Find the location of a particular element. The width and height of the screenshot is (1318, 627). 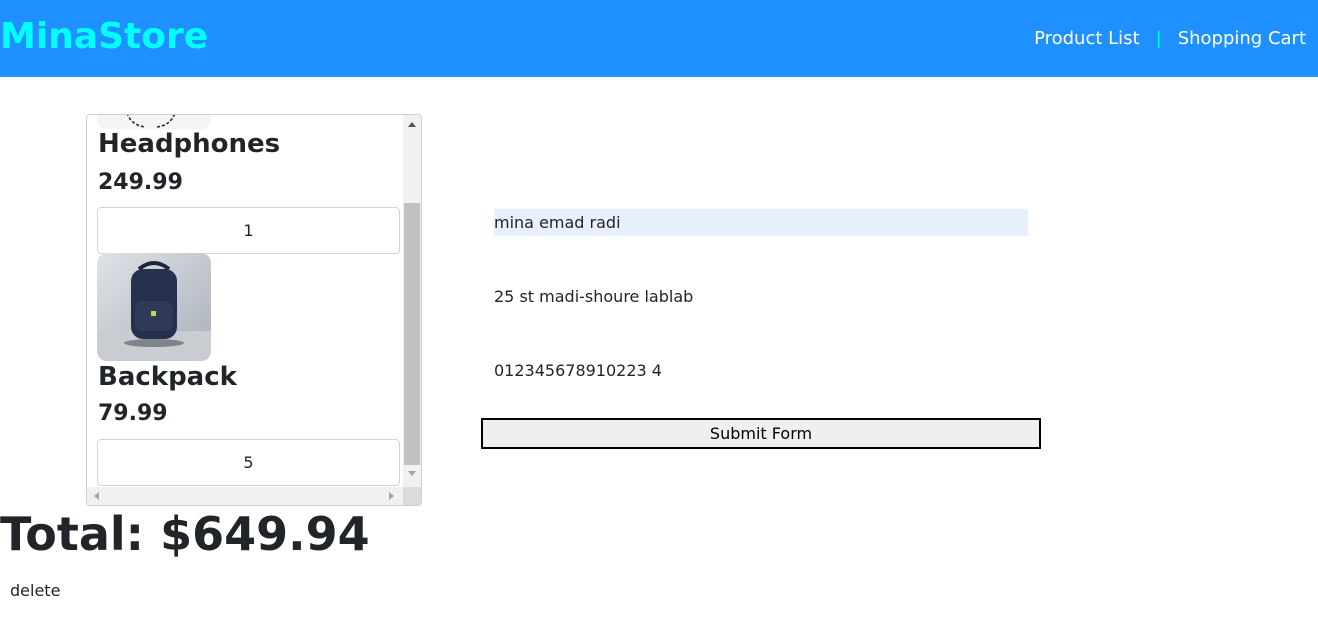

item-price: 249.99 is located at coordinates (140, 182).